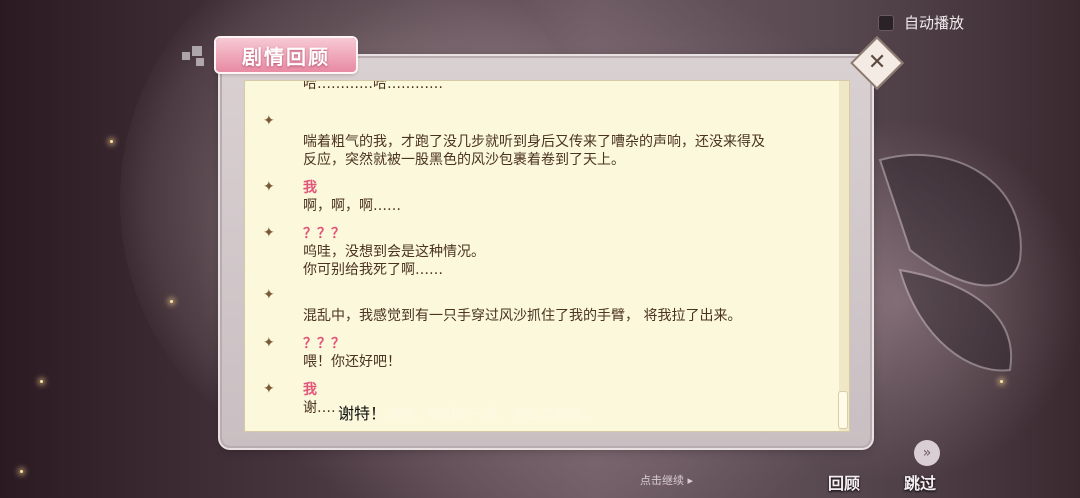 Image resolution: width=1080 pixels, height=498 pixels. Describe the element at coordinates (950, 262) in the screenshot. I see `fairy-wing-decoration` at that location.